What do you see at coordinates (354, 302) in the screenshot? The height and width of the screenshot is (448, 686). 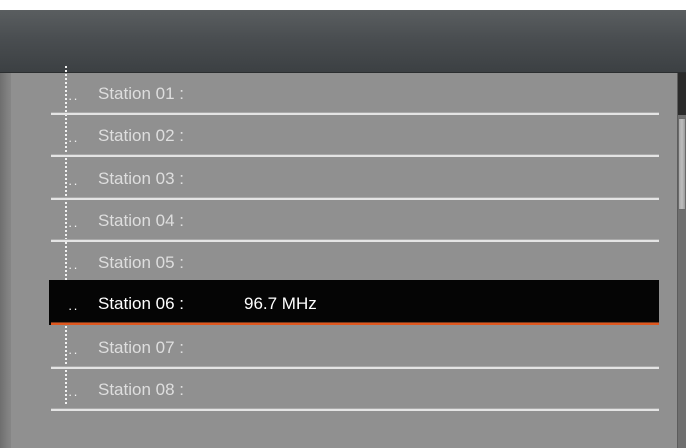 I see `station-row-06-selected: ·· Station 06 : 96.7 MHz` at bounding box center [354, 302].